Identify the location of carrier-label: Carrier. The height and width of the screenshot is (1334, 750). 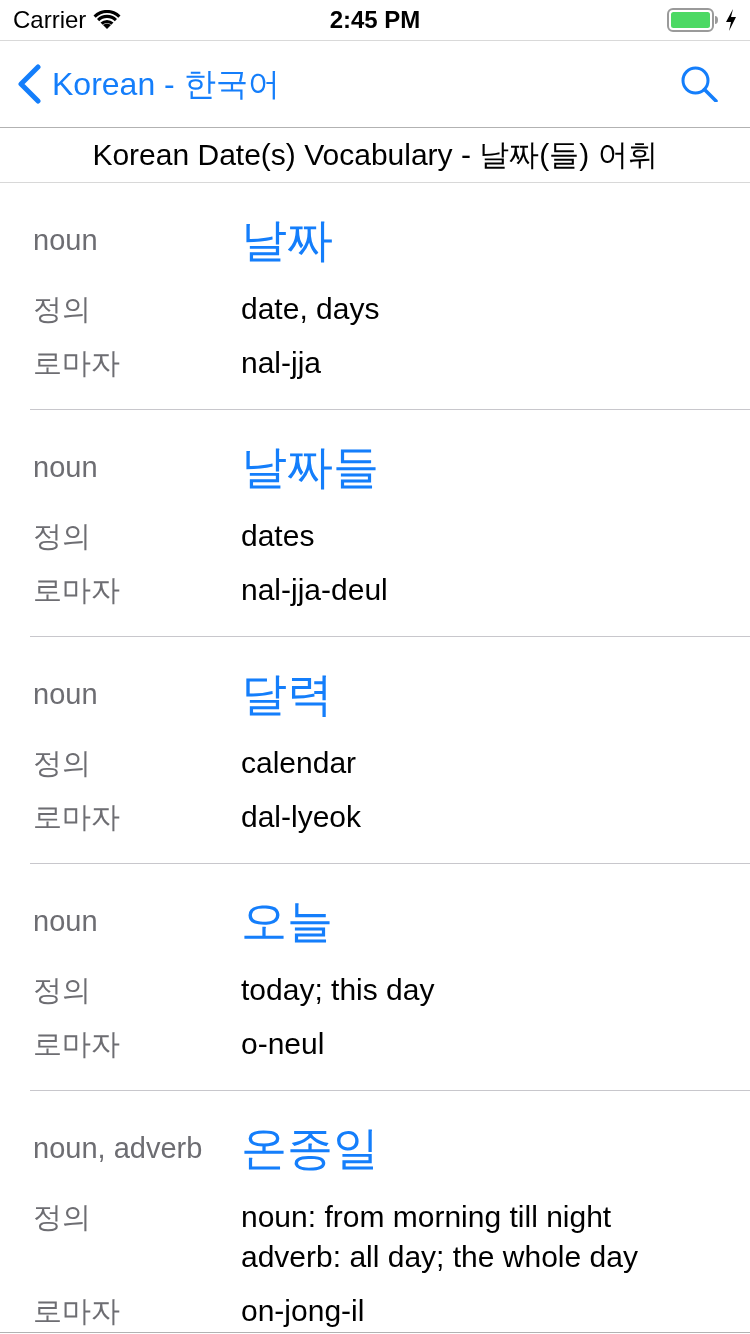
(50, 20).